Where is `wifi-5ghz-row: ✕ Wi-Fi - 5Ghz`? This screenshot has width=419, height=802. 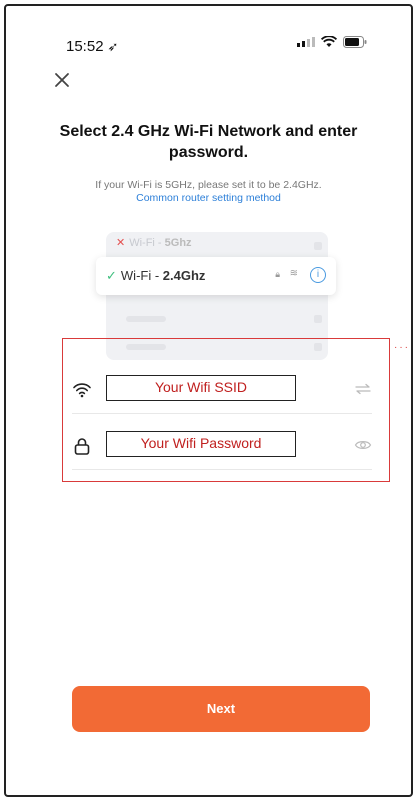
wifi-5ghz-row: ✕ Wi-Fi - 5Ghz is located at coordinates (154, 243).